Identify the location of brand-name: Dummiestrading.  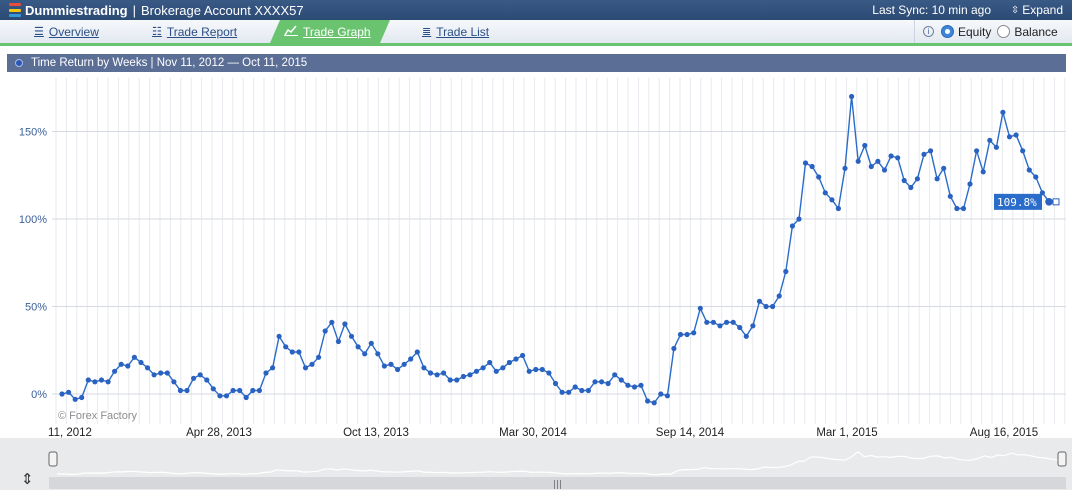
(76, 10).